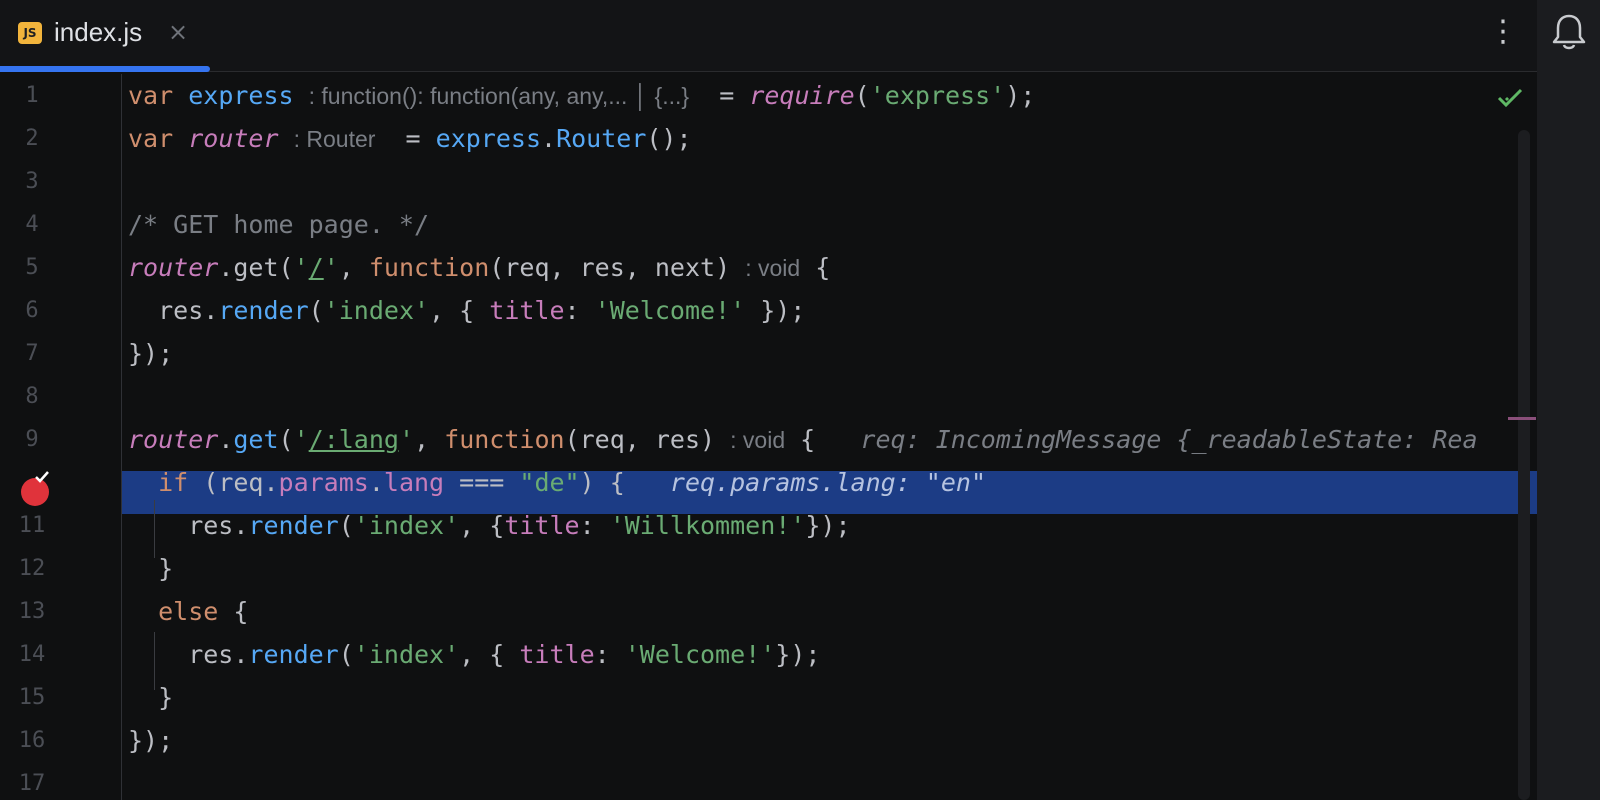 Image resolution: width=1600 pixels, height=800 pixels. I want to click on comment: /* GET home page. */, so click(279, 224).